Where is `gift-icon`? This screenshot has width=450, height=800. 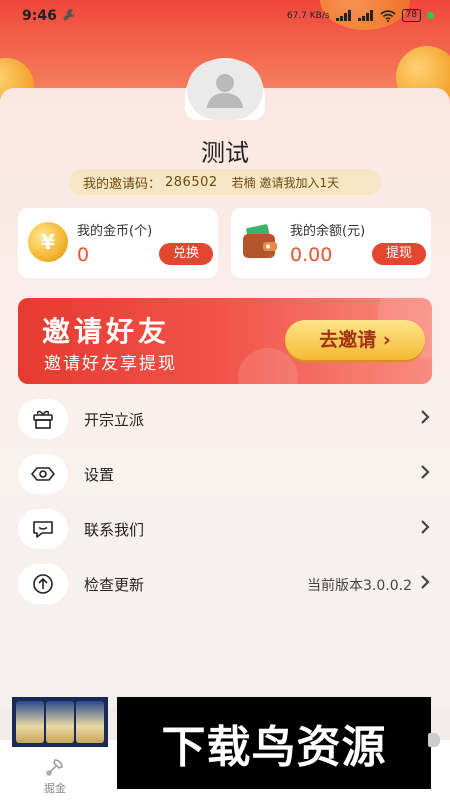 gift-icon is located at coordinates (43, 419).